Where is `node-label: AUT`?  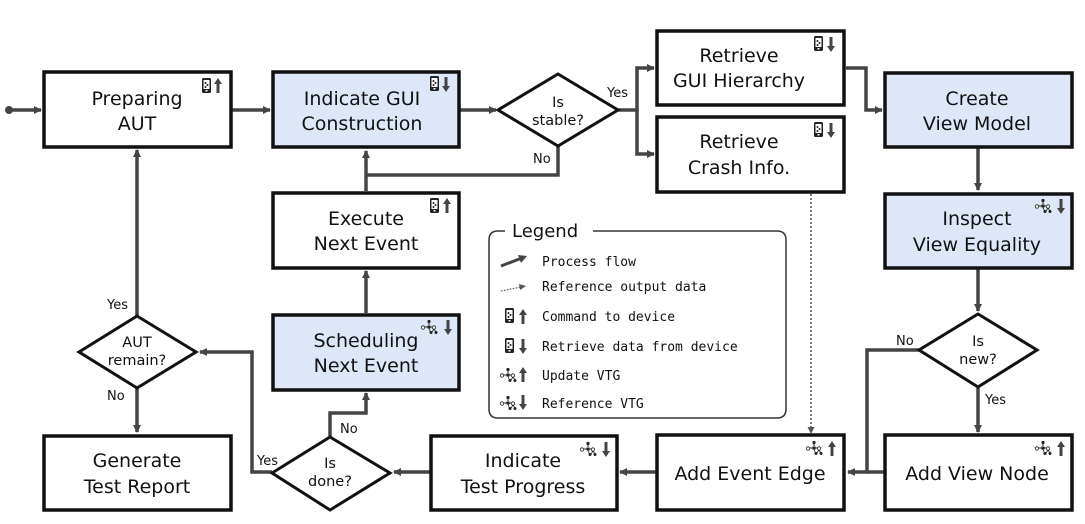
node-label: AUT is located at coordinates (137, 124).